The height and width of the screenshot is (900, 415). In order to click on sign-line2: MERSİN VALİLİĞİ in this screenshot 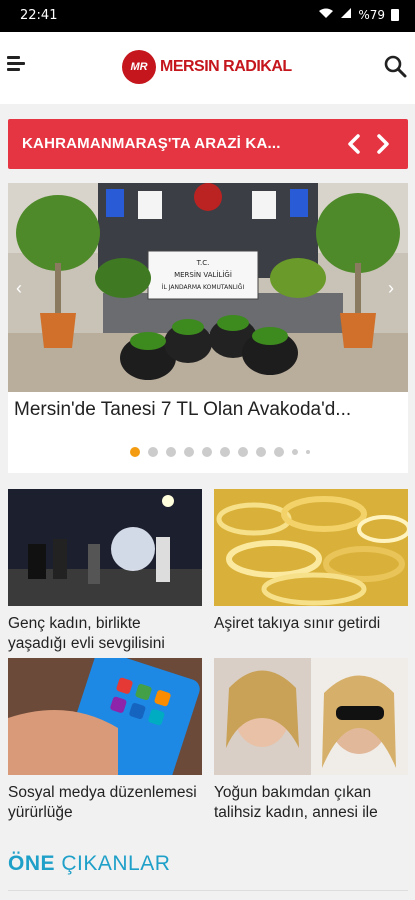, I will do `click(203, 274)`.